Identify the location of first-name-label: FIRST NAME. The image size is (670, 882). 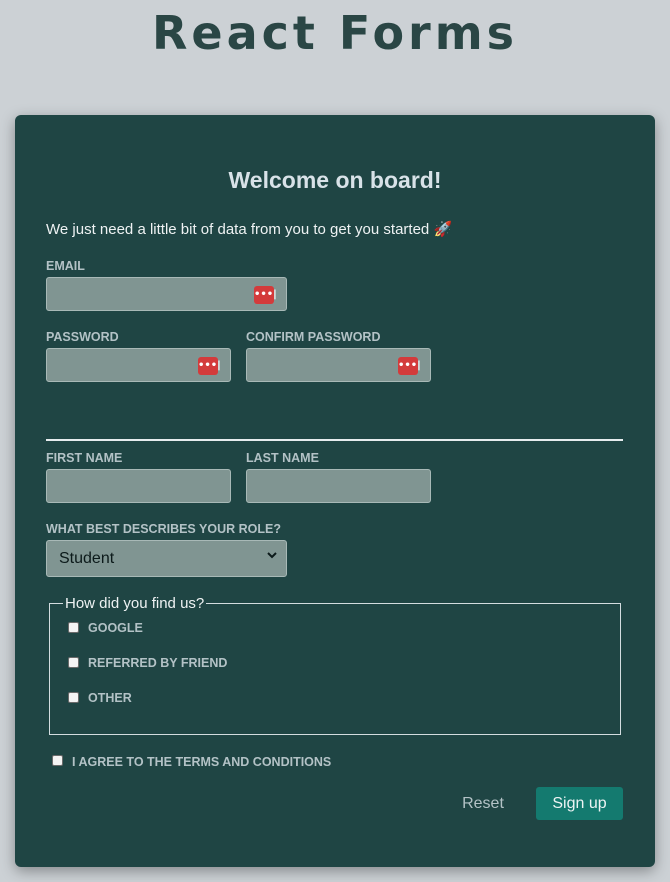
(84, 458).